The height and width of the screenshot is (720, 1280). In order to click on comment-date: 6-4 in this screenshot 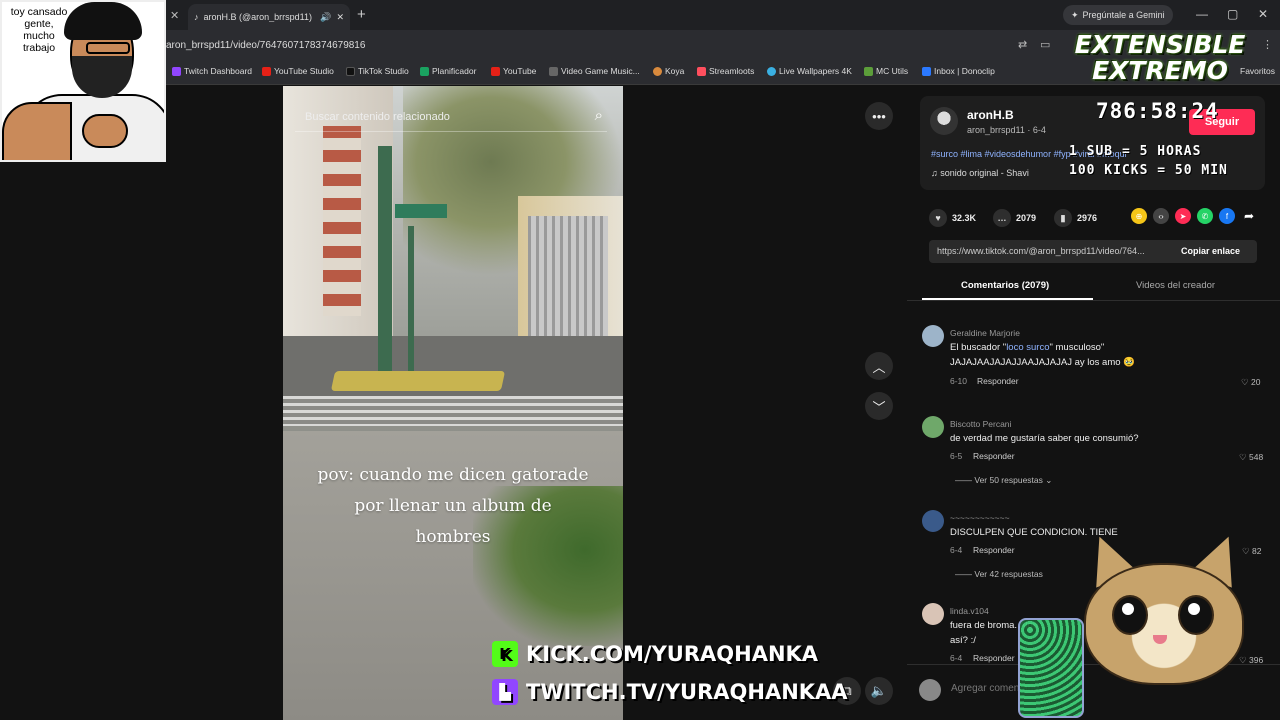, I will do `click(956, 550)`.